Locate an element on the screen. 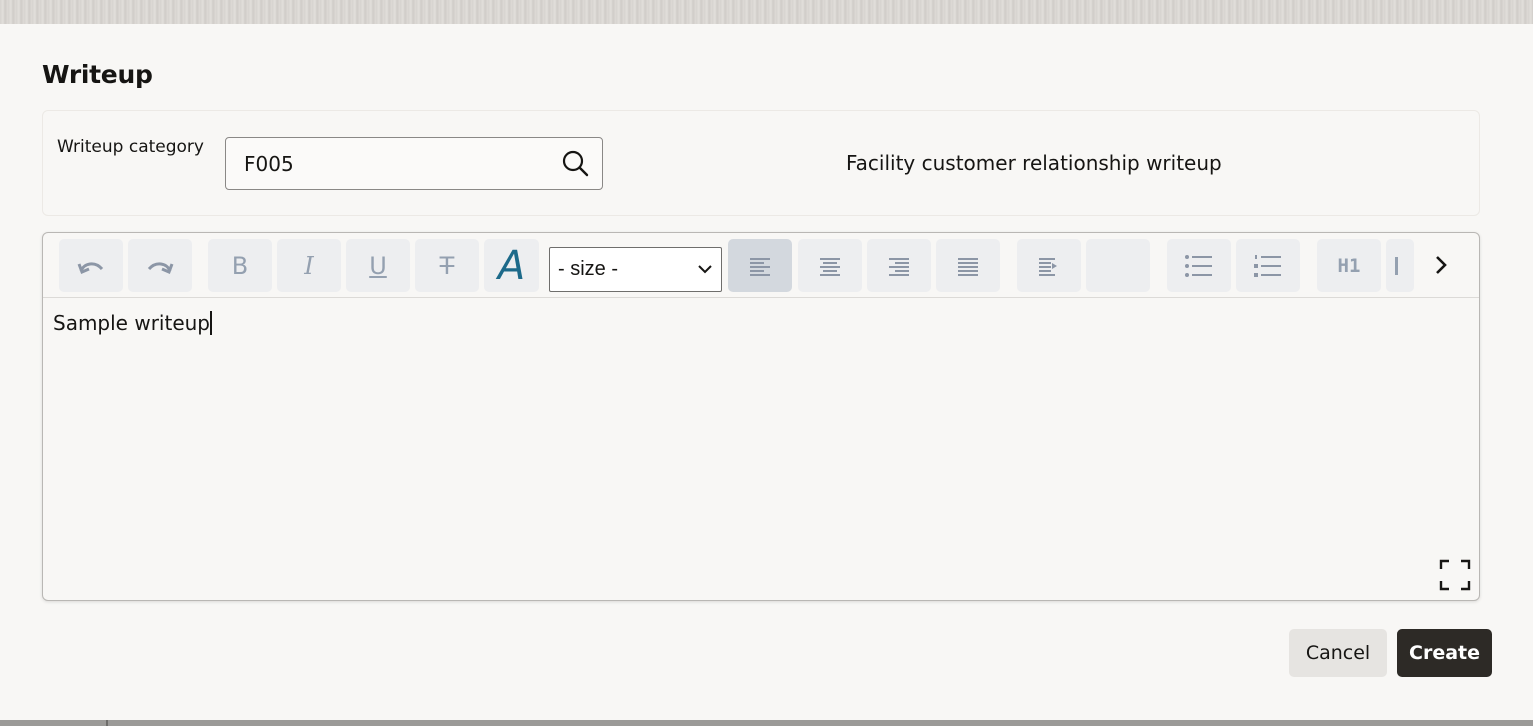  overflow-icon is located at coordinates (1396, 265).